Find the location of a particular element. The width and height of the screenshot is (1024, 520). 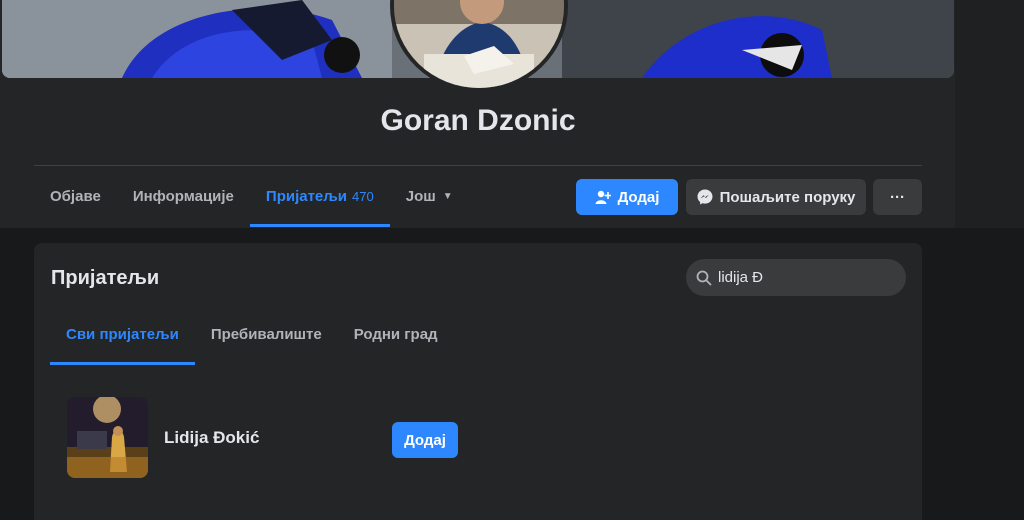

subtab-all-friends: Сви пријатељи is located at coordinates (122, 334).